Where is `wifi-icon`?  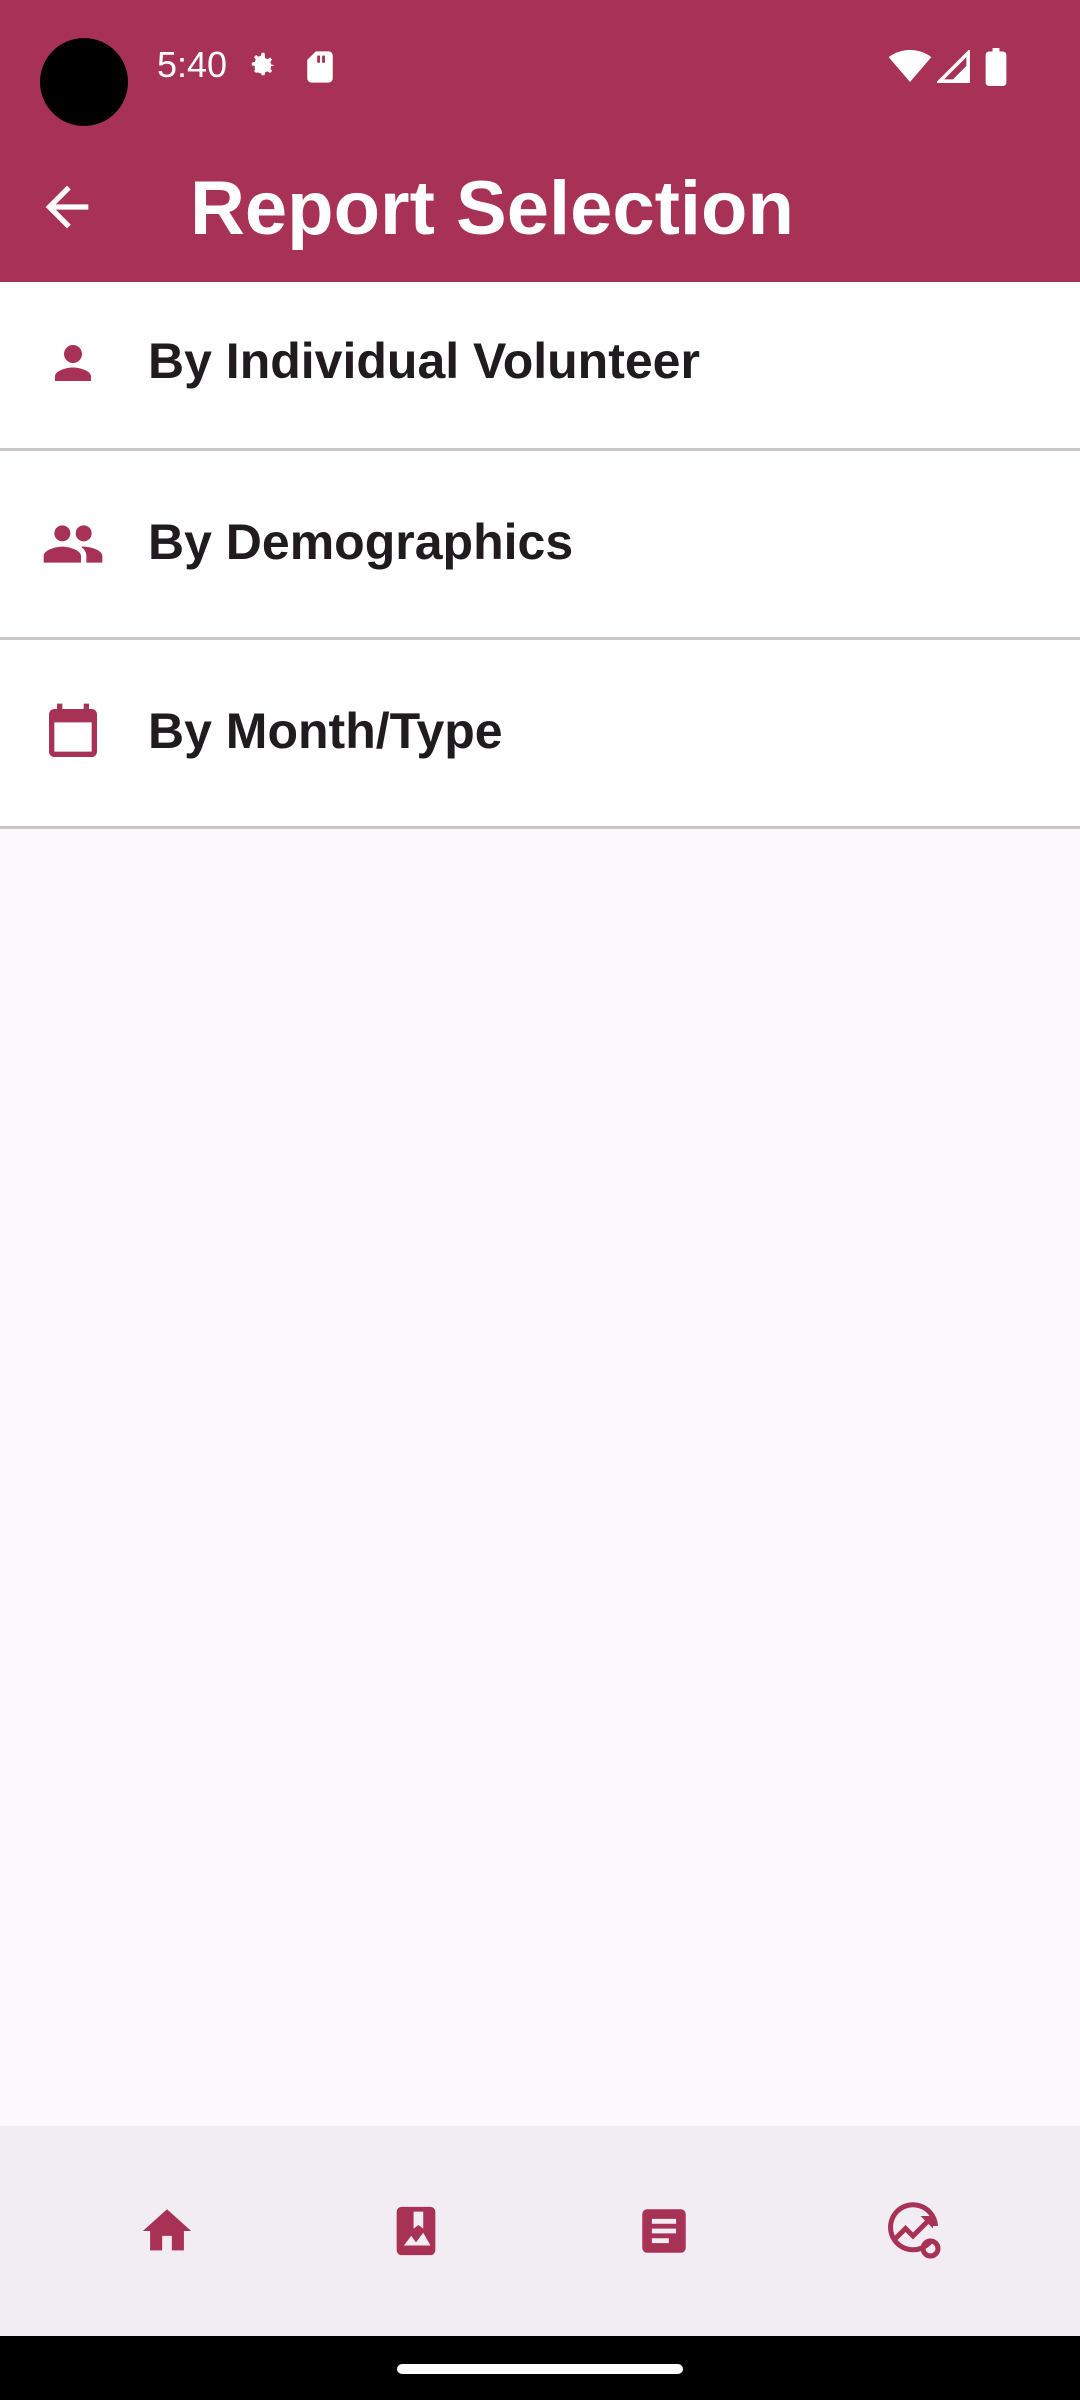 wifi-icon is located at coordinates (910, 68).